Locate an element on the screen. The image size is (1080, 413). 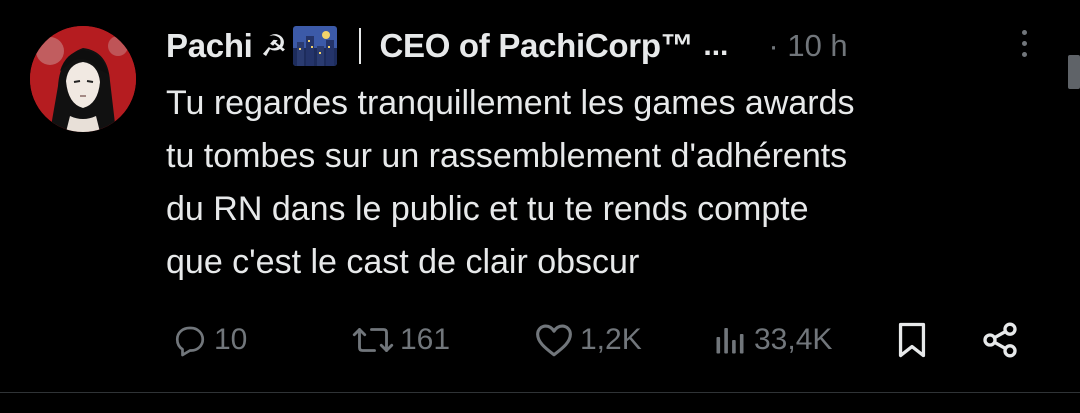
tweet-divider is located at coordinates (540, 392).